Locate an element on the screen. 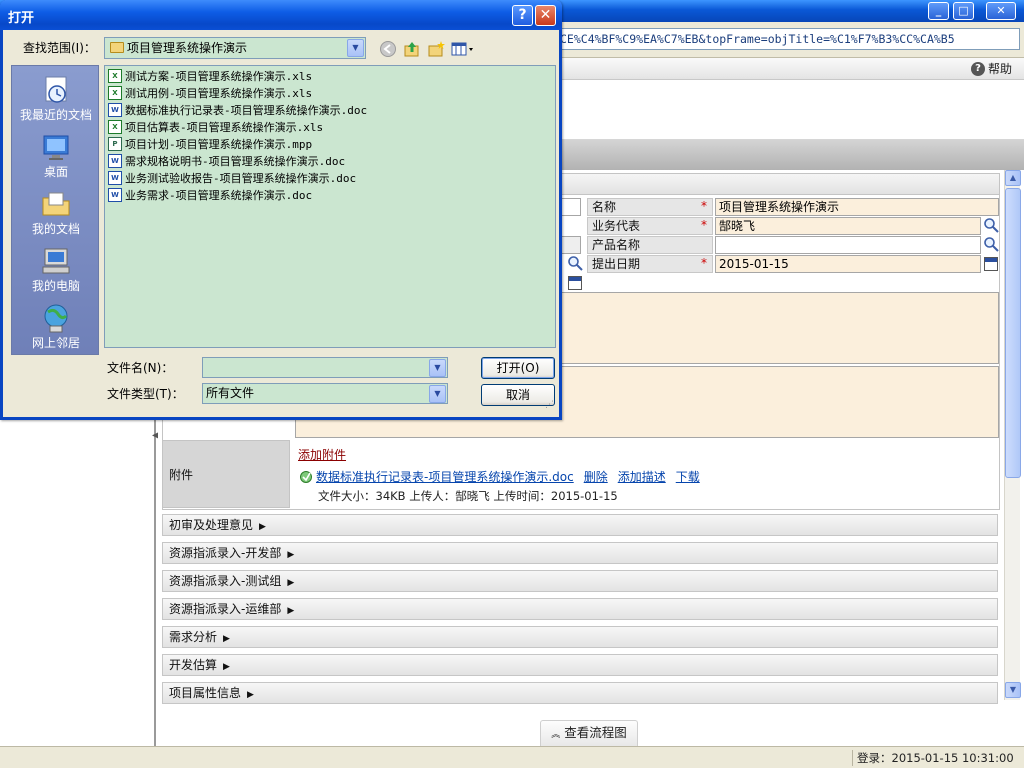 Image resolution: width=1024 pixels, height=768 pixels. section-bar: 资源指派录入-测试组 ▶ is located at coordinates (580, 581).